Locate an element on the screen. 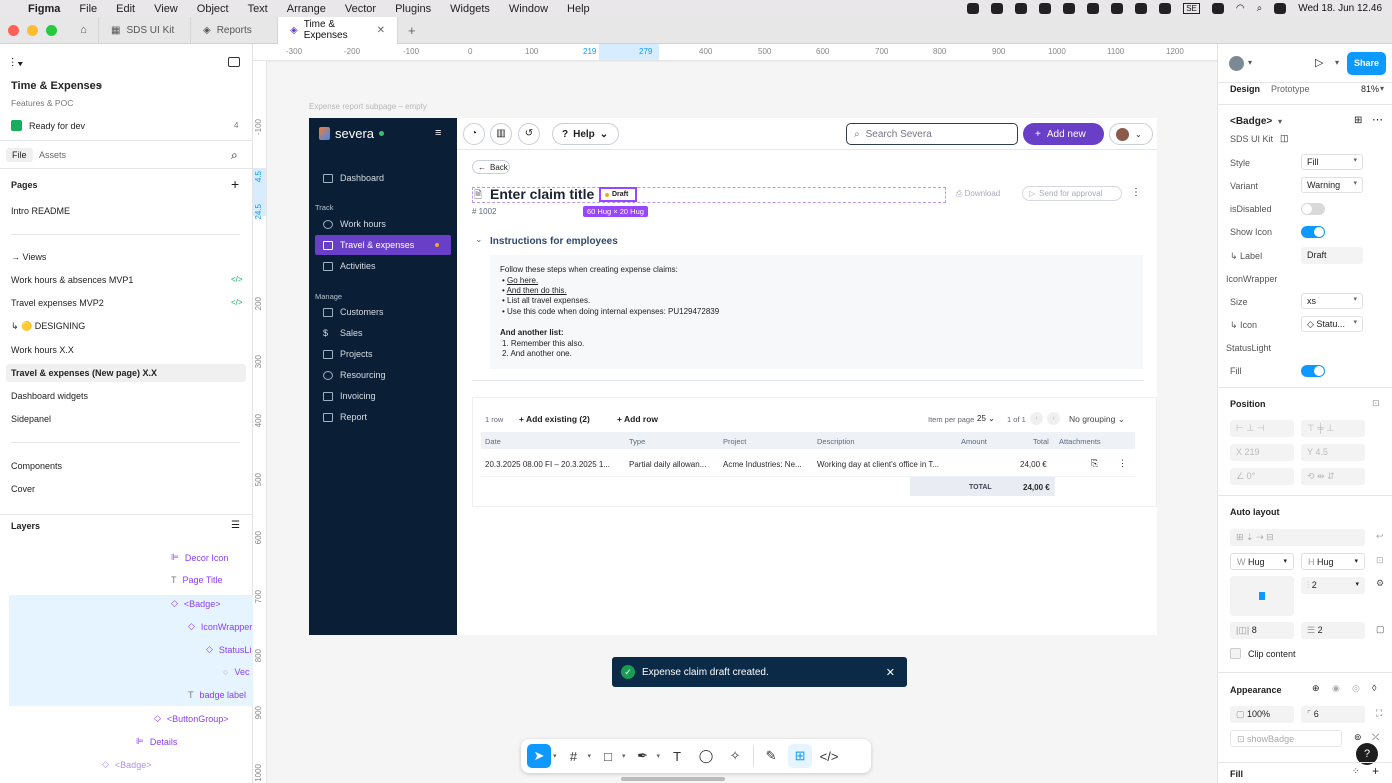 This screenshot has width=1392, height=783. help-button: ? Help ⌄ is located at coordinates (585, 134).